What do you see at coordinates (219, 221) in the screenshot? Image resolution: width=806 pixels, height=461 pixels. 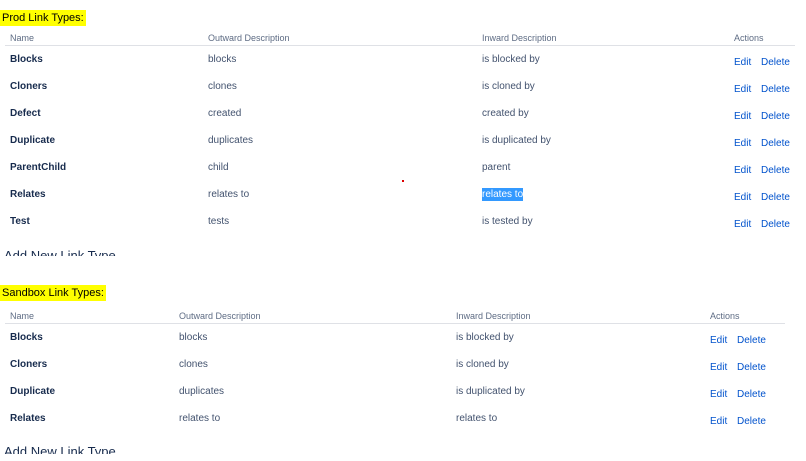 I see `outward-description: tests` at bounding box center [219, 221].